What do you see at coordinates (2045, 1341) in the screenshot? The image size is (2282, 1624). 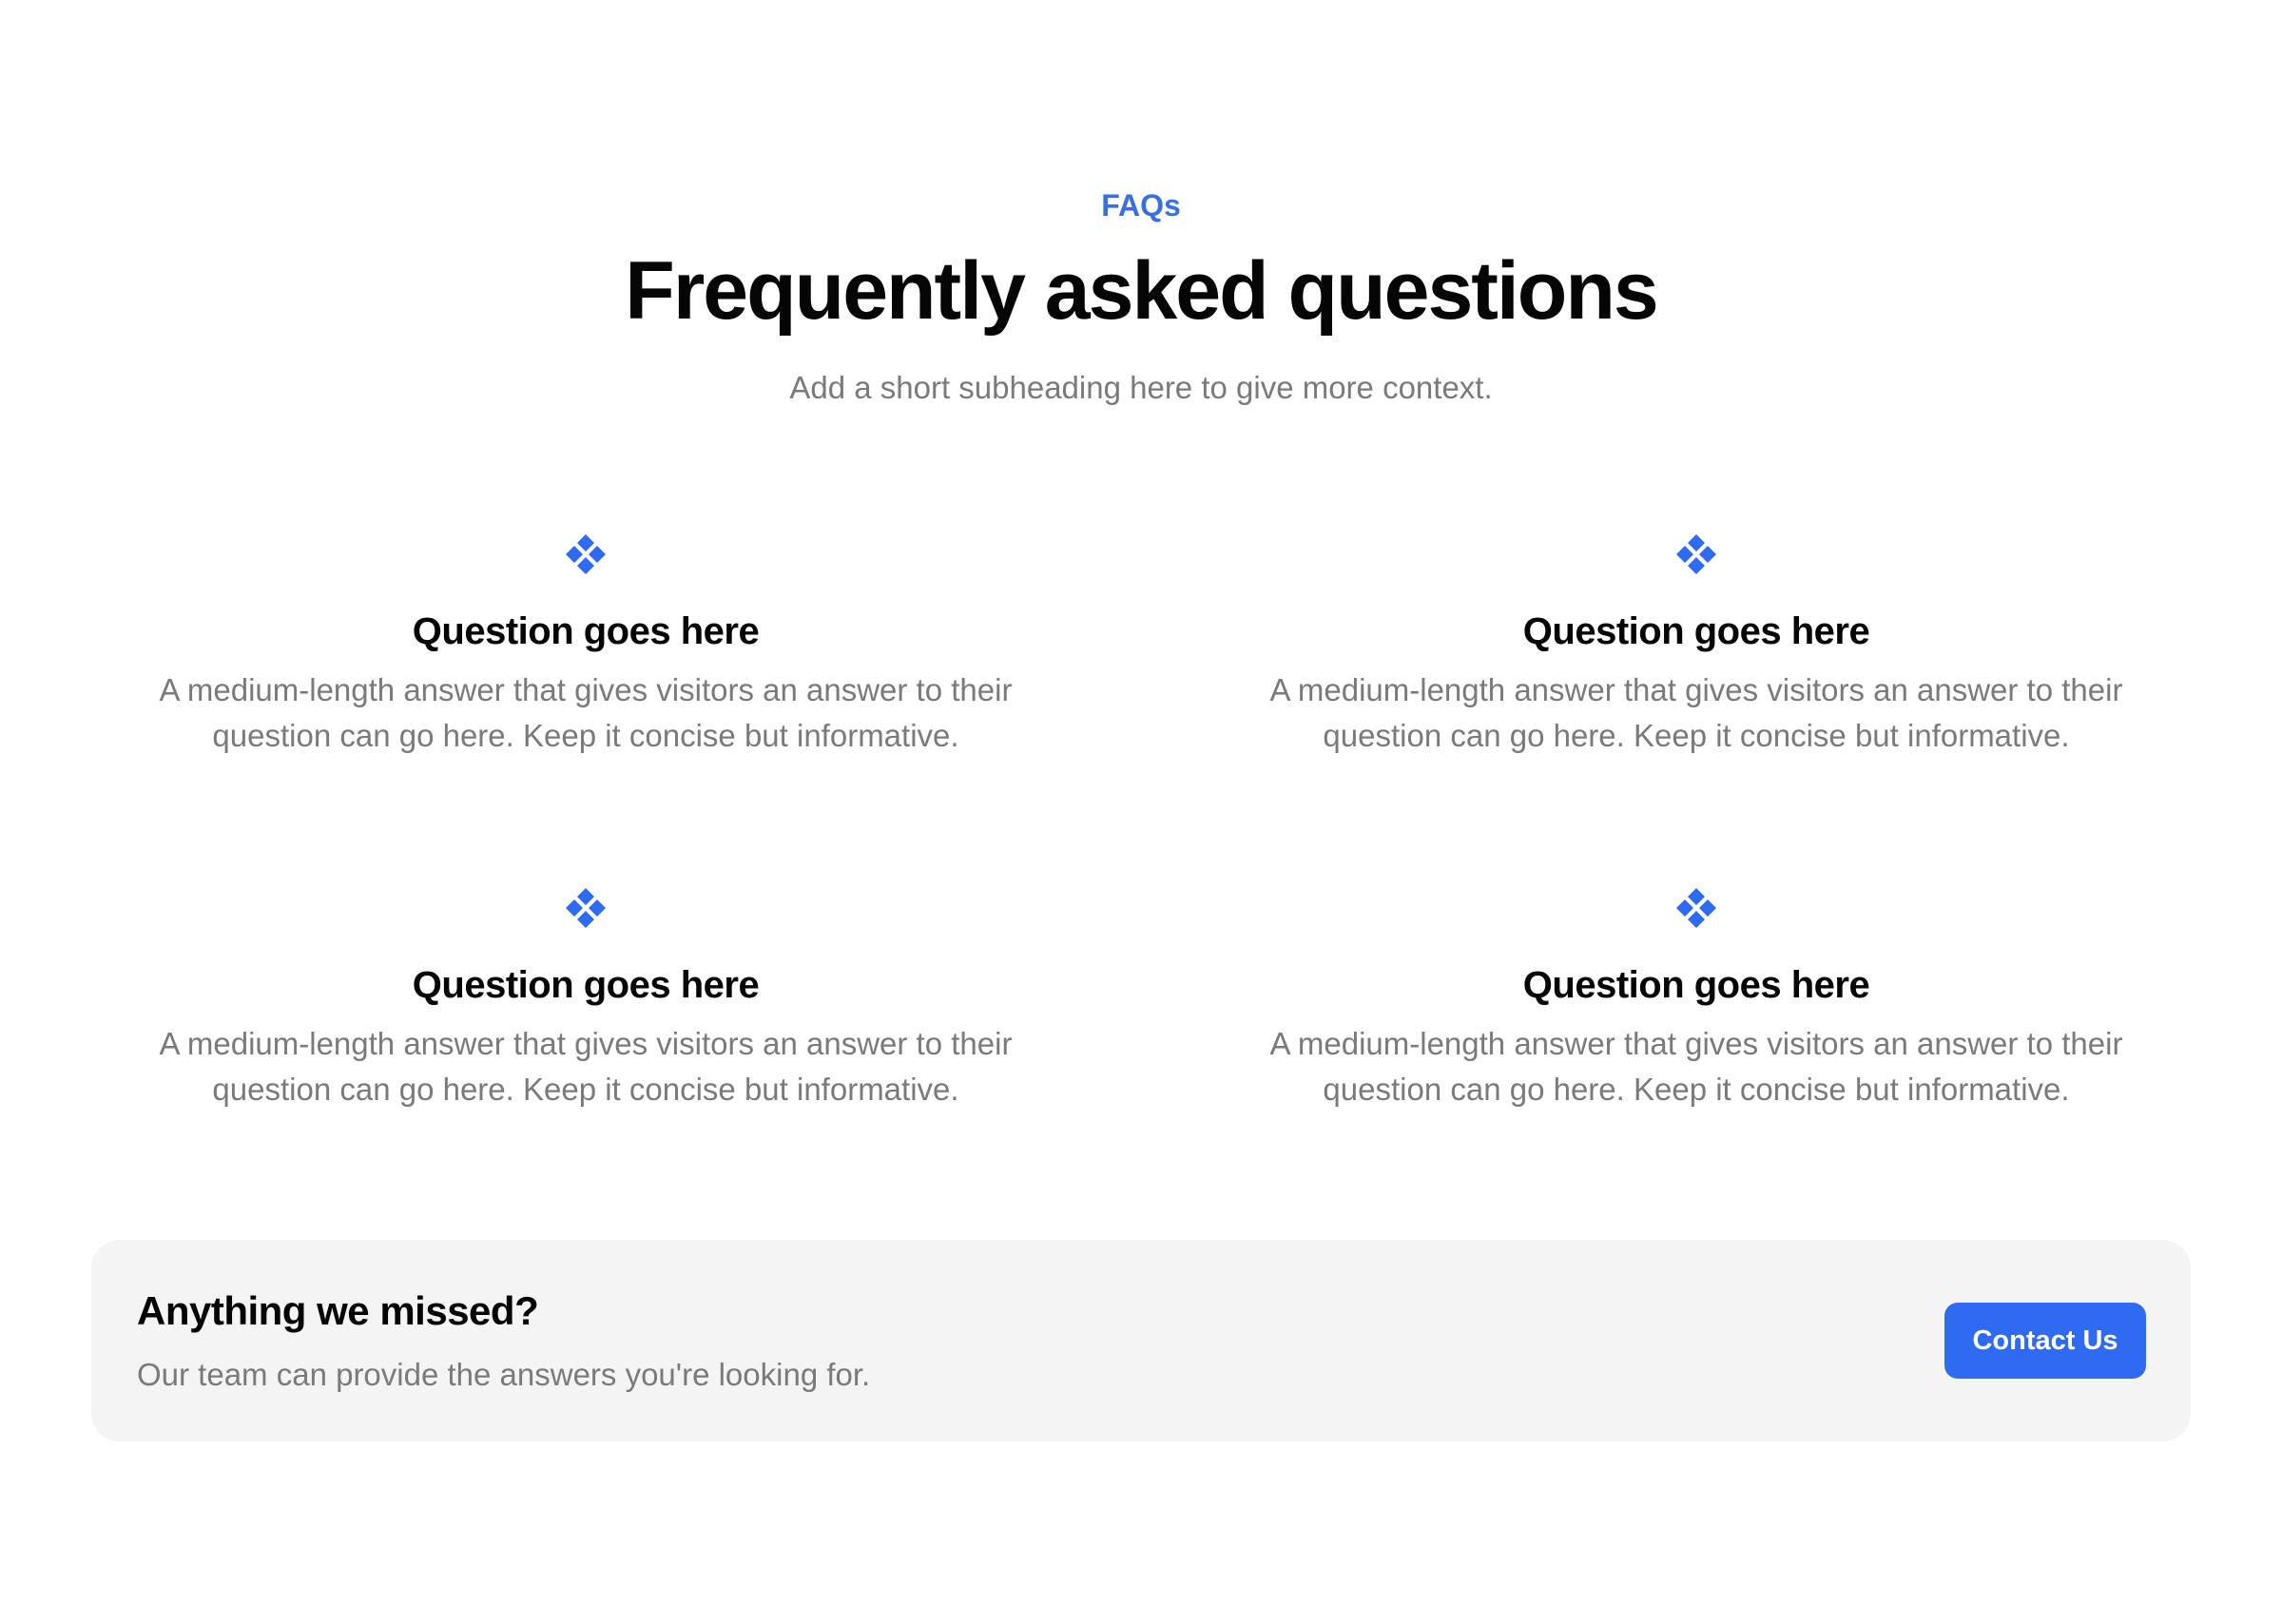 I see `contact-us-button: Contact Us` at bounding box center [2045, 1341].